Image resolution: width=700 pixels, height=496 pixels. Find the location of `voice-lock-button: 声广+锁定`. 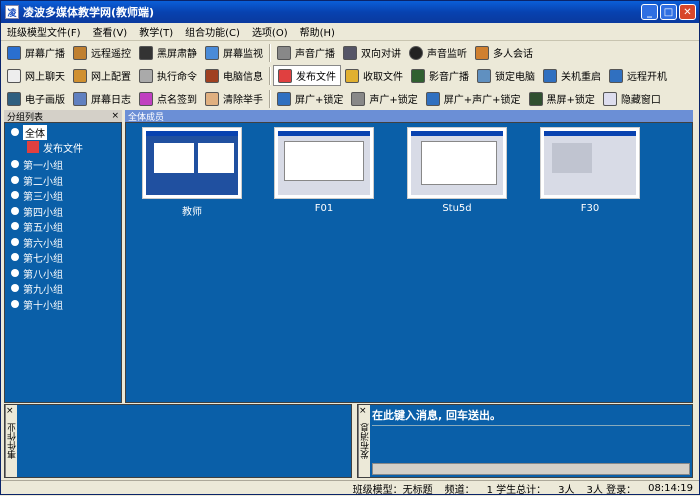

voice-lock-button: 声广+锁定 is located at coordinates (384, 98).